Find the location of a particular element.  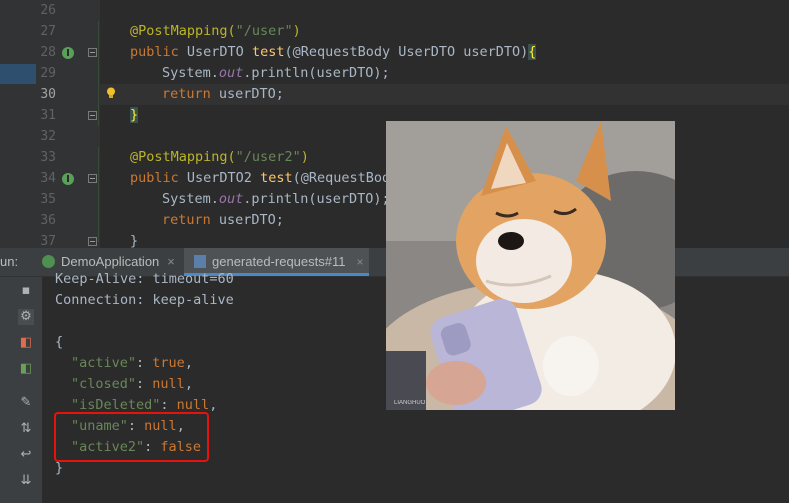

run-label: un: is located at coordinates (9, 261).